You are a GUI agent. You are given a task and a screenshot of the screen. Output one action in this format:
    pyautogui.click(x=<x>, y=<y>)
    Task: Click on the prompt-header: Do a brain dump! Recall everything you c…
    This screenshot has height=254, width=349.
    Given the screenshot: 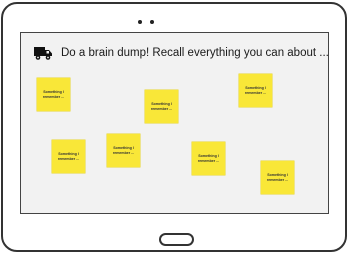 What is the action you would take?
    pyautogui.click(x=181, y=53)
    